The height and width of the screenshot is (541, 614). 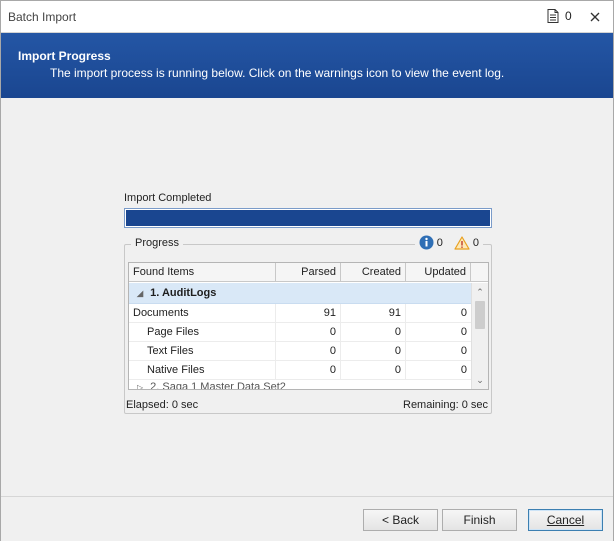 I want to click on cancel-label: Cancel, so click(x=565, y=520).